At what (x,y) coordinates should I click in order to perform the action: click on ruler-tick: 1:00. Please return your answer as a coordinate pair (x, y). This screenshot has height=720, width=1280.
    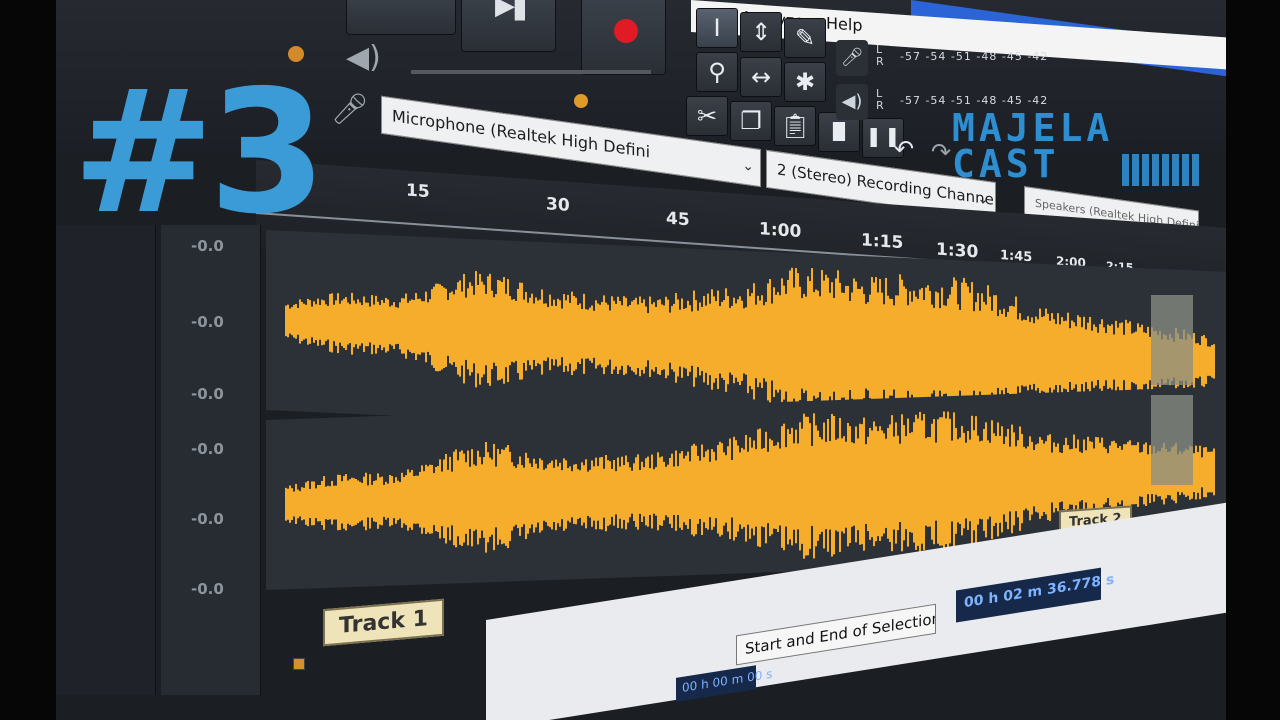
    Looking at the image, I should click on (780, 231).